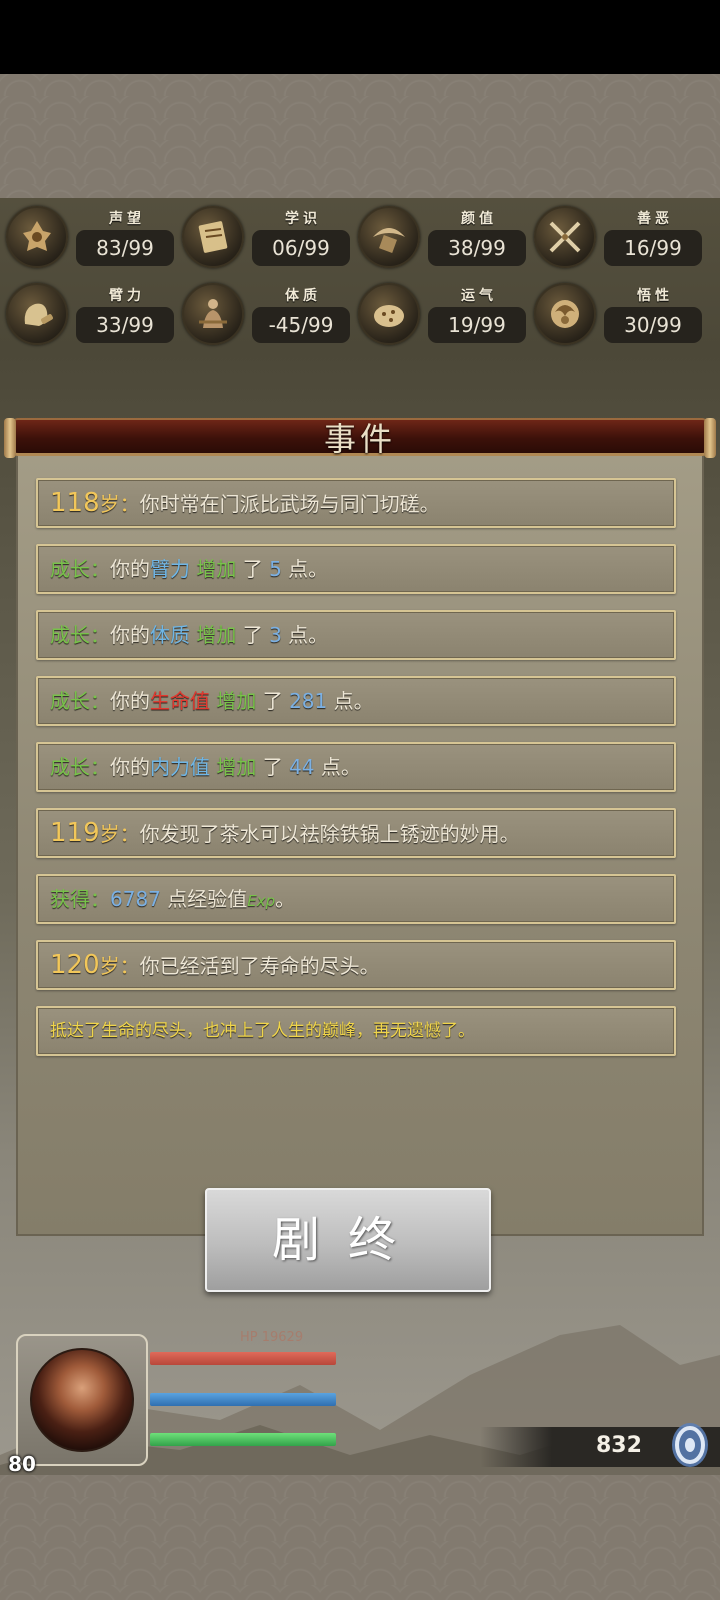 Image resolution: width=720 pixels, height=1600 pixels. What do you see at coordinates (619, 1445) in the screenshot?
I see `currency-value: 832` at bounding box center [619, 1445].